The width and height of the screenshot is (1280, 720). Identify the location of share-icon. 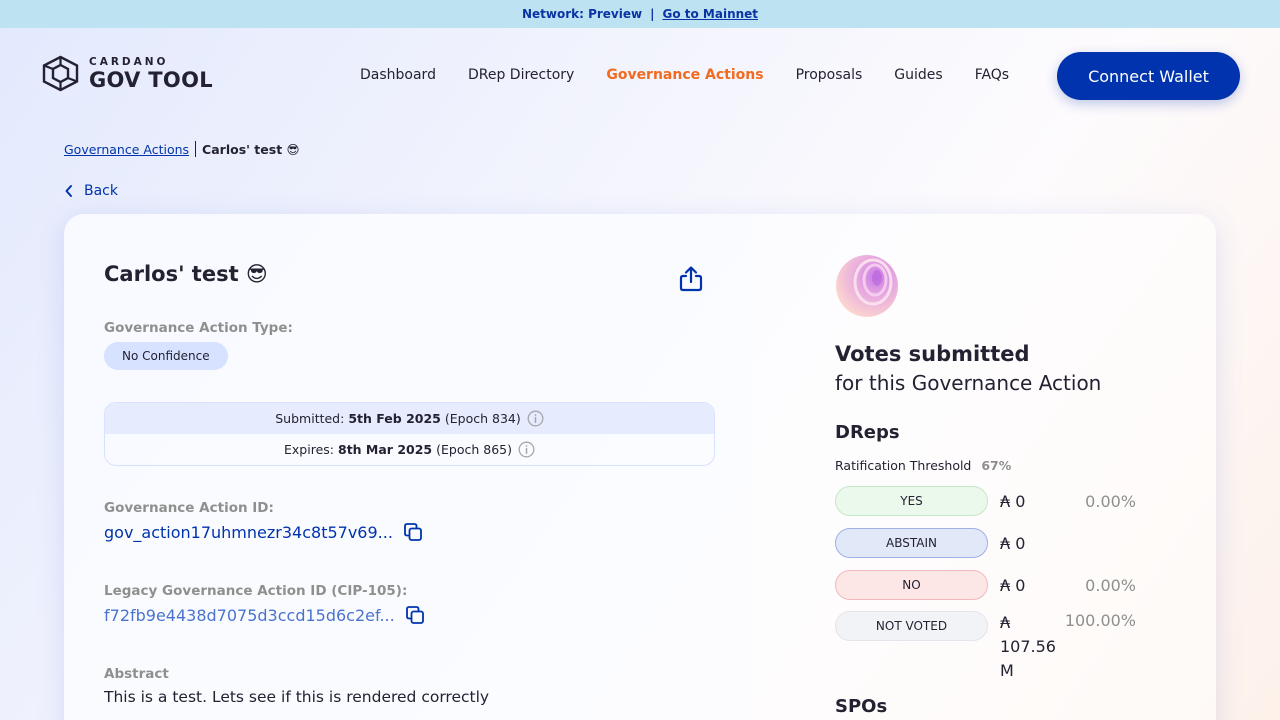
(691, 279).